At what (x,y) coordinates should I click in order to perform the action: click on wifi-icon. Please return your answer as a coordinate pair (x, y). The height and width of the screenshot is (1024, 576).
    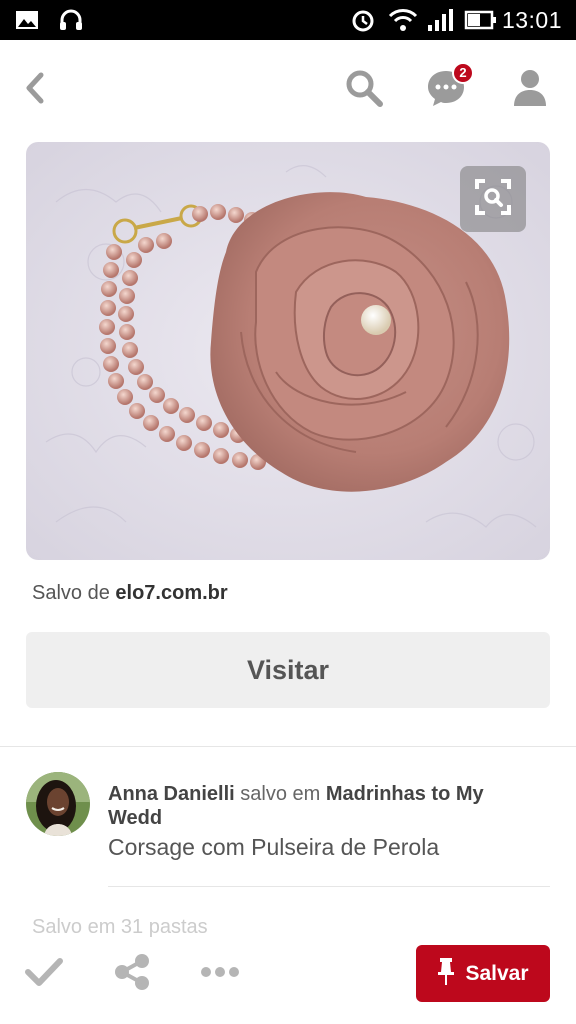
    Looking at the image, I should click on (403, 20).